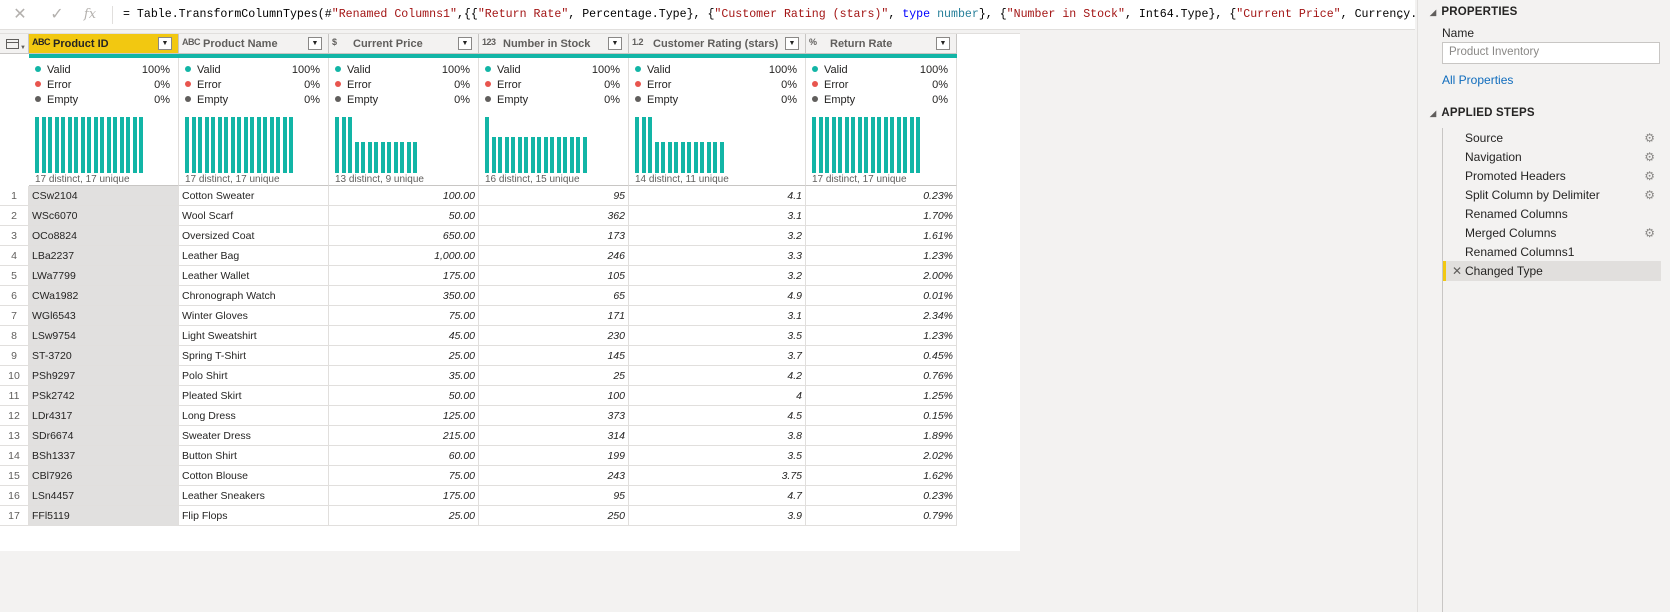 Image resolution: width=1670 pixels, height=612 pixels. I want to click on column-header-return-rate: % Return Rate ▼, so click(881, 44).